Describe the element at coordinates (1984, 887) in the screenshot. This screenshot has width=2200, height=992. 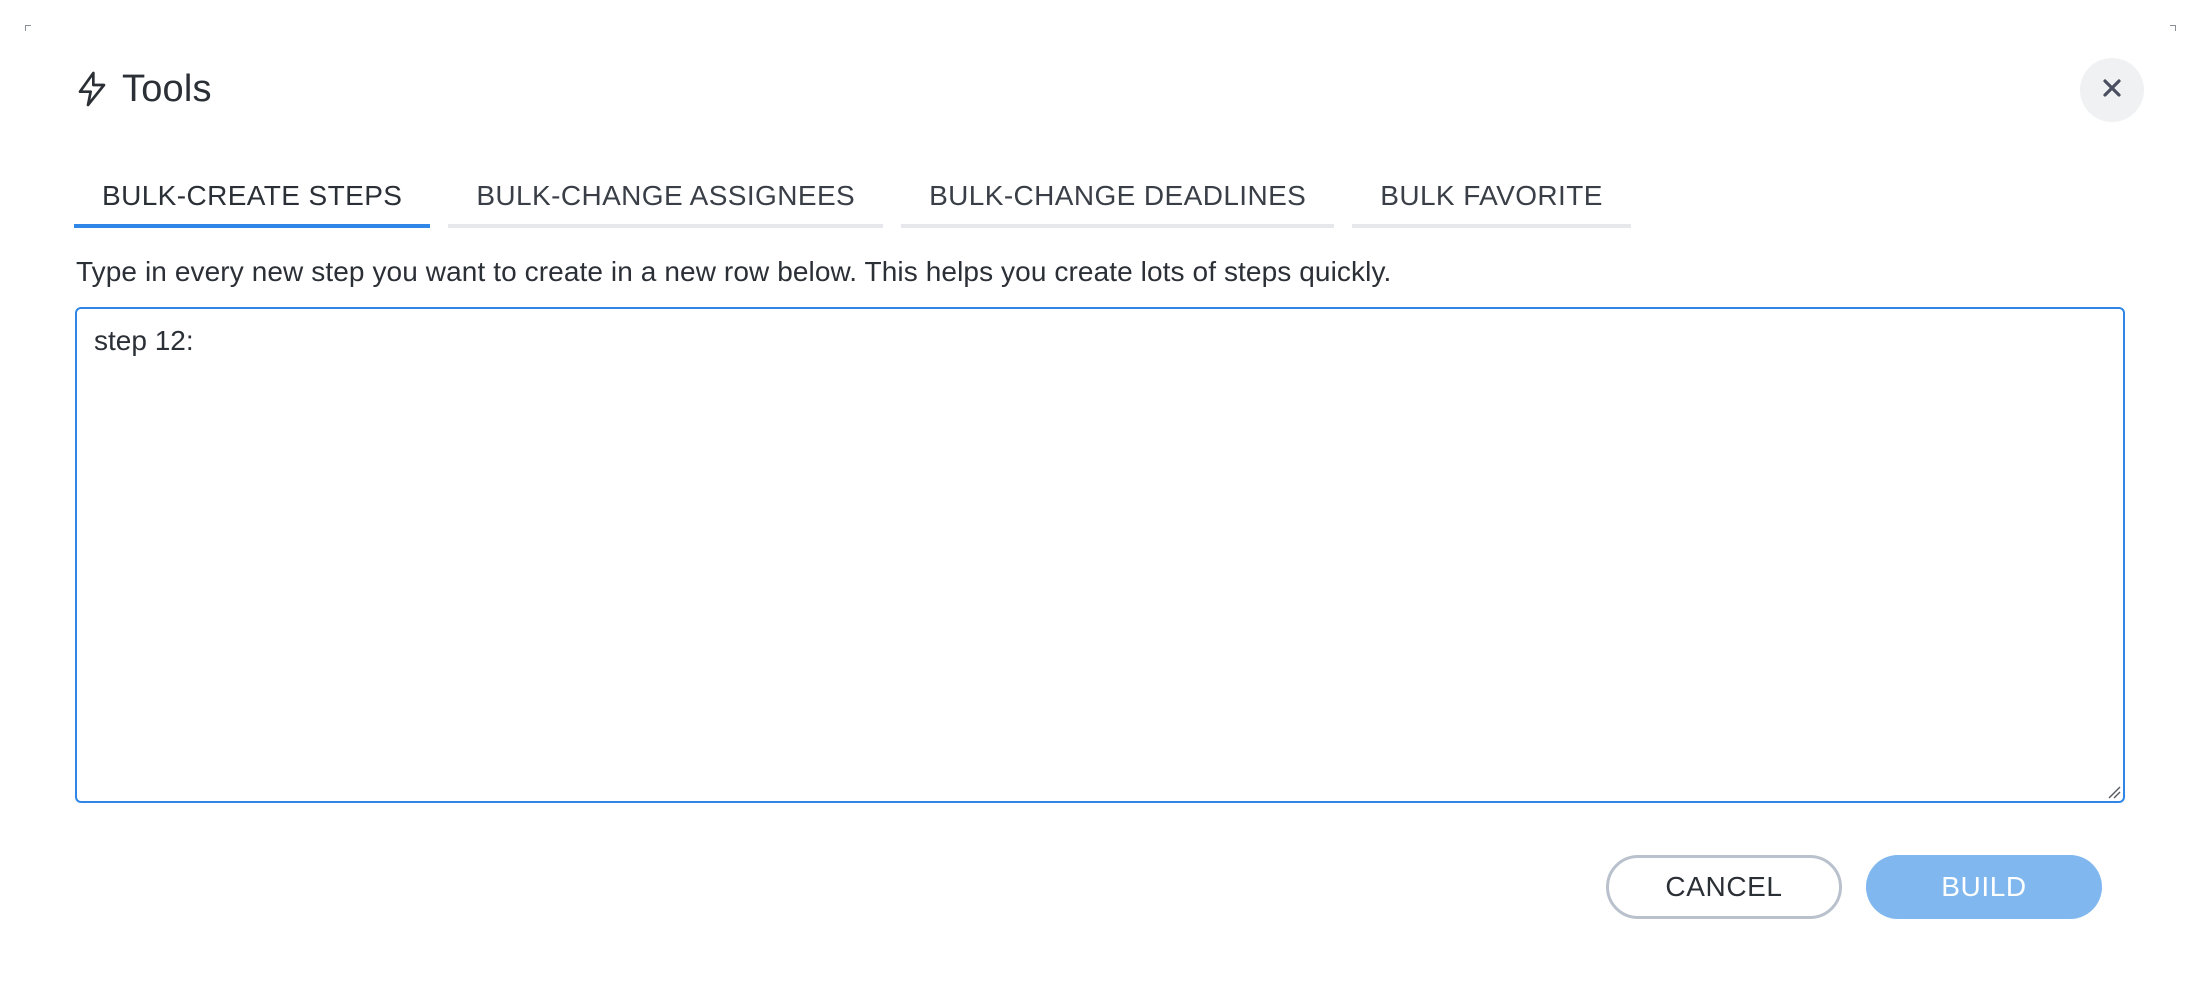
I see `build-button: BUILD` at that location.